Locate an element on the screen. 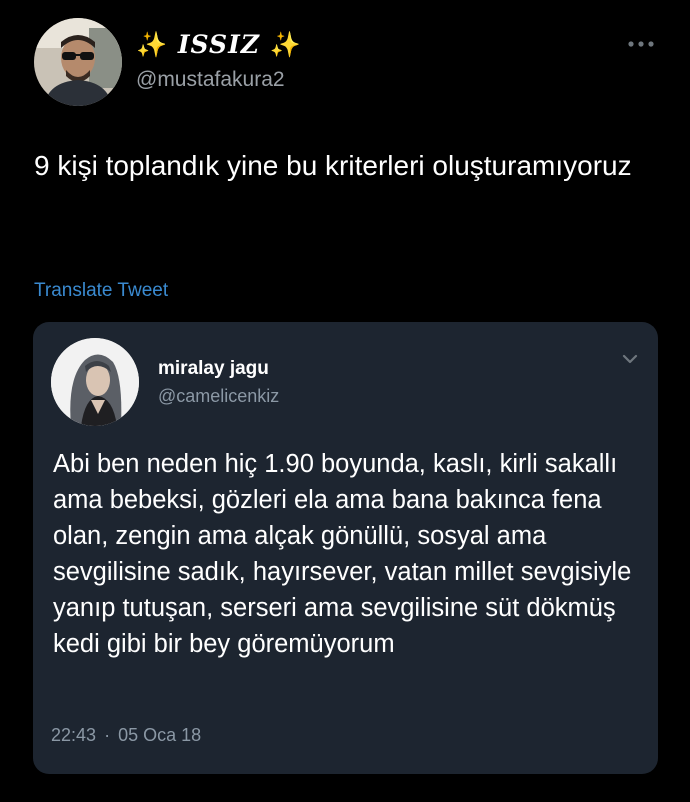 The height and width of the screenshot is (802, 690). quoted-author-handle: @camelicenkiz is located at coordinates (218, 396).